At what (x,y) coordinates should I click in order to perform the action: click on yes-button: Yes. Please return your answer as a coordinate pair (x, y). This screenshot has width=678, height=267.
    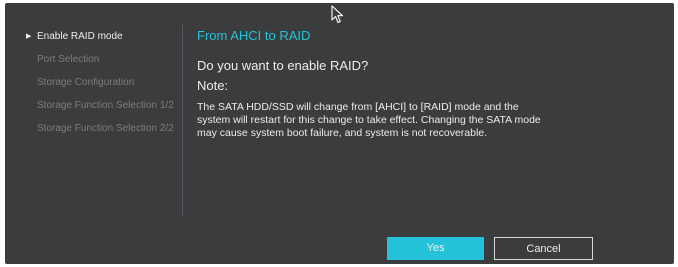
    Looking at the image, I should click on (435, 248).